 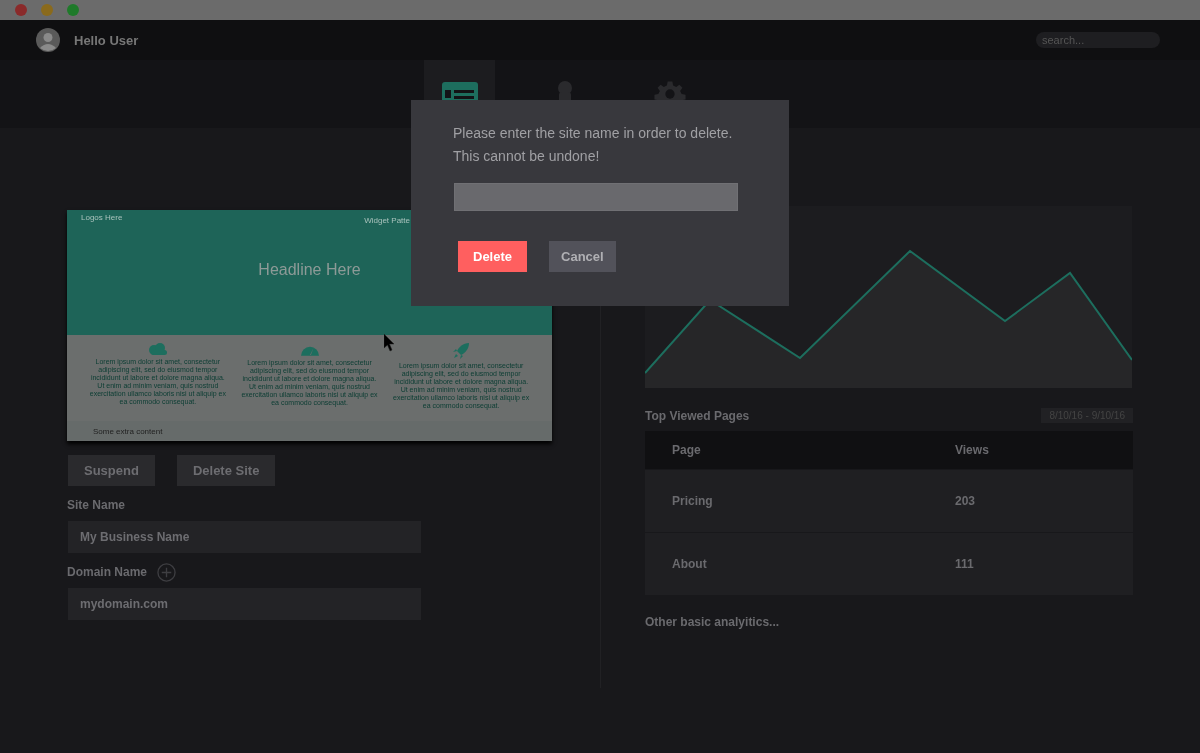 I want to click on cursor-icon, so click(x=390, y=343).